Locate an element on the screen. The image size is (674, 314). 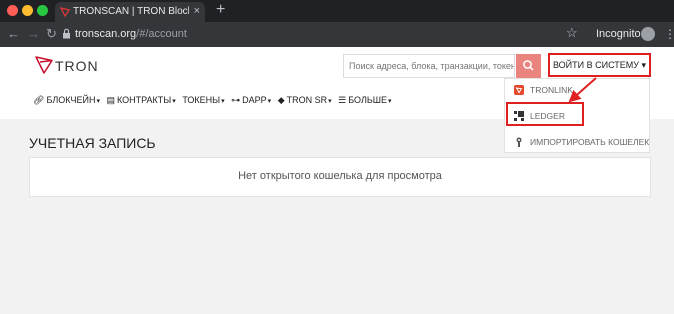
account-card: Нет открытого кошелька для просмотра is located at coordinates (340, 177).